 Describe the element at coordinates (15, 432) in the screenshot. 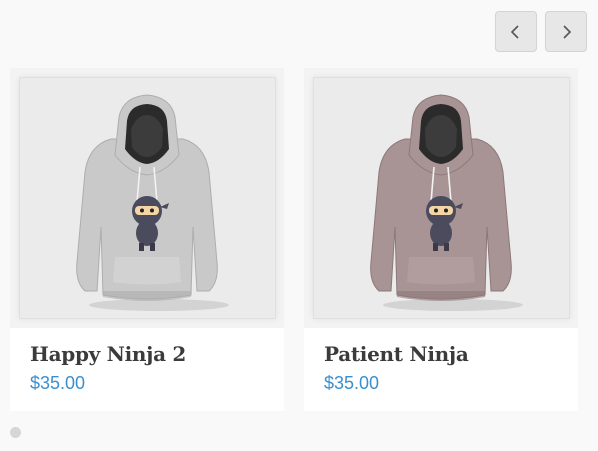

I see `carousel-pagination-dot` at that location.